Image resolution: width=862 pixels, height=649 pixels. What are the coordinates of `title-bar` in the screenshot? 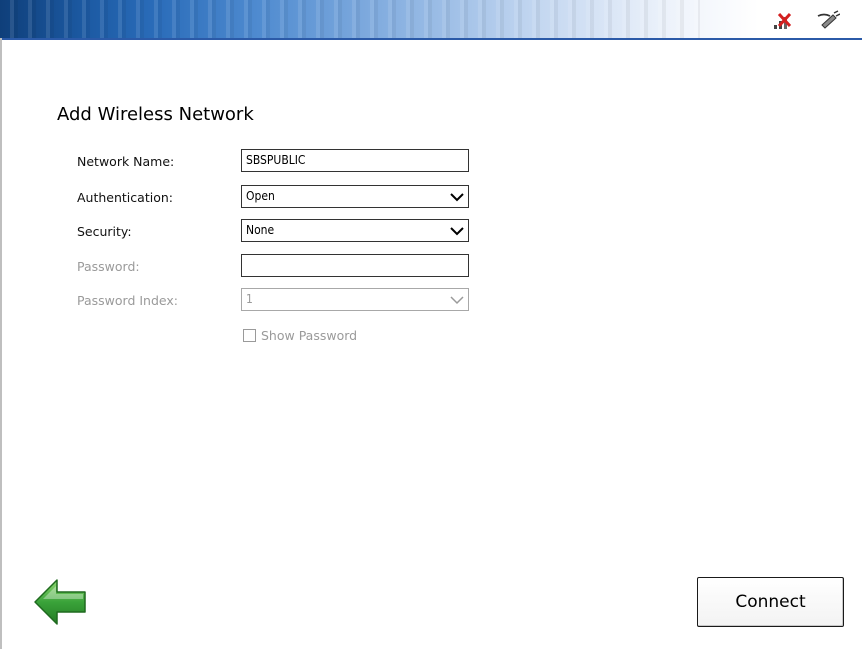 It's located at (431, 19).